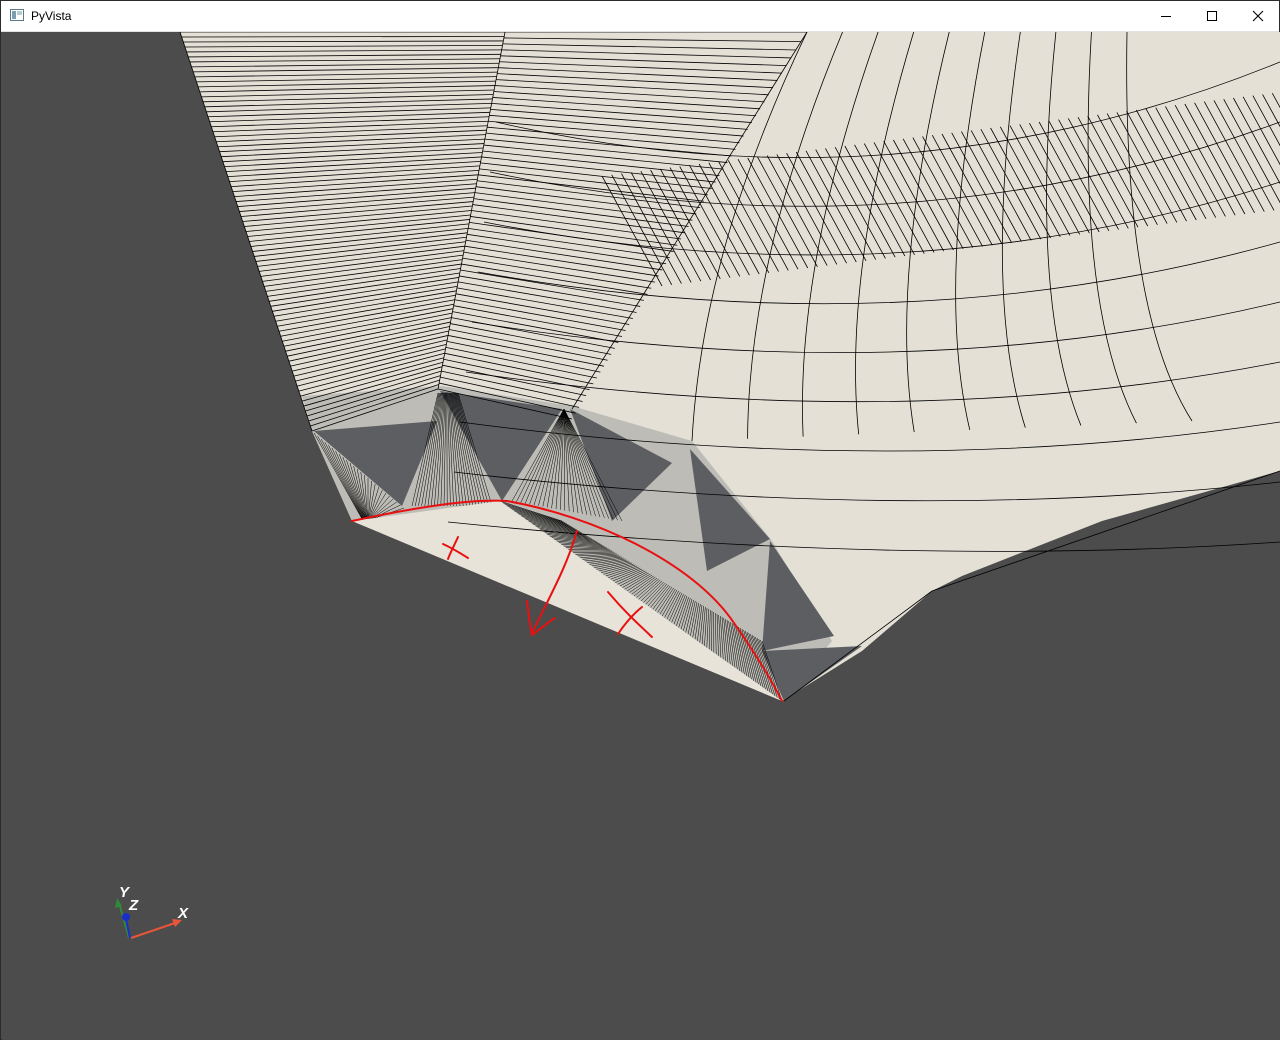 The width and height of the screenshot is (1280, 1040). I want to click on minimize-button, so click(1166, 16).